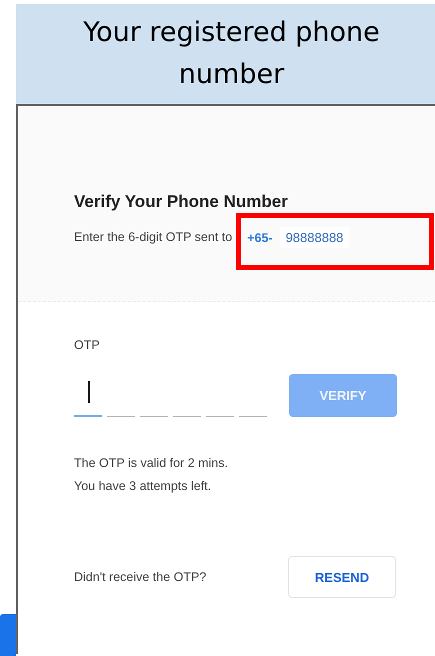 This screenshot has height=656, width=435. I want to click on resend-prompt: Didn't receive the OTP?, so click(141, 577).